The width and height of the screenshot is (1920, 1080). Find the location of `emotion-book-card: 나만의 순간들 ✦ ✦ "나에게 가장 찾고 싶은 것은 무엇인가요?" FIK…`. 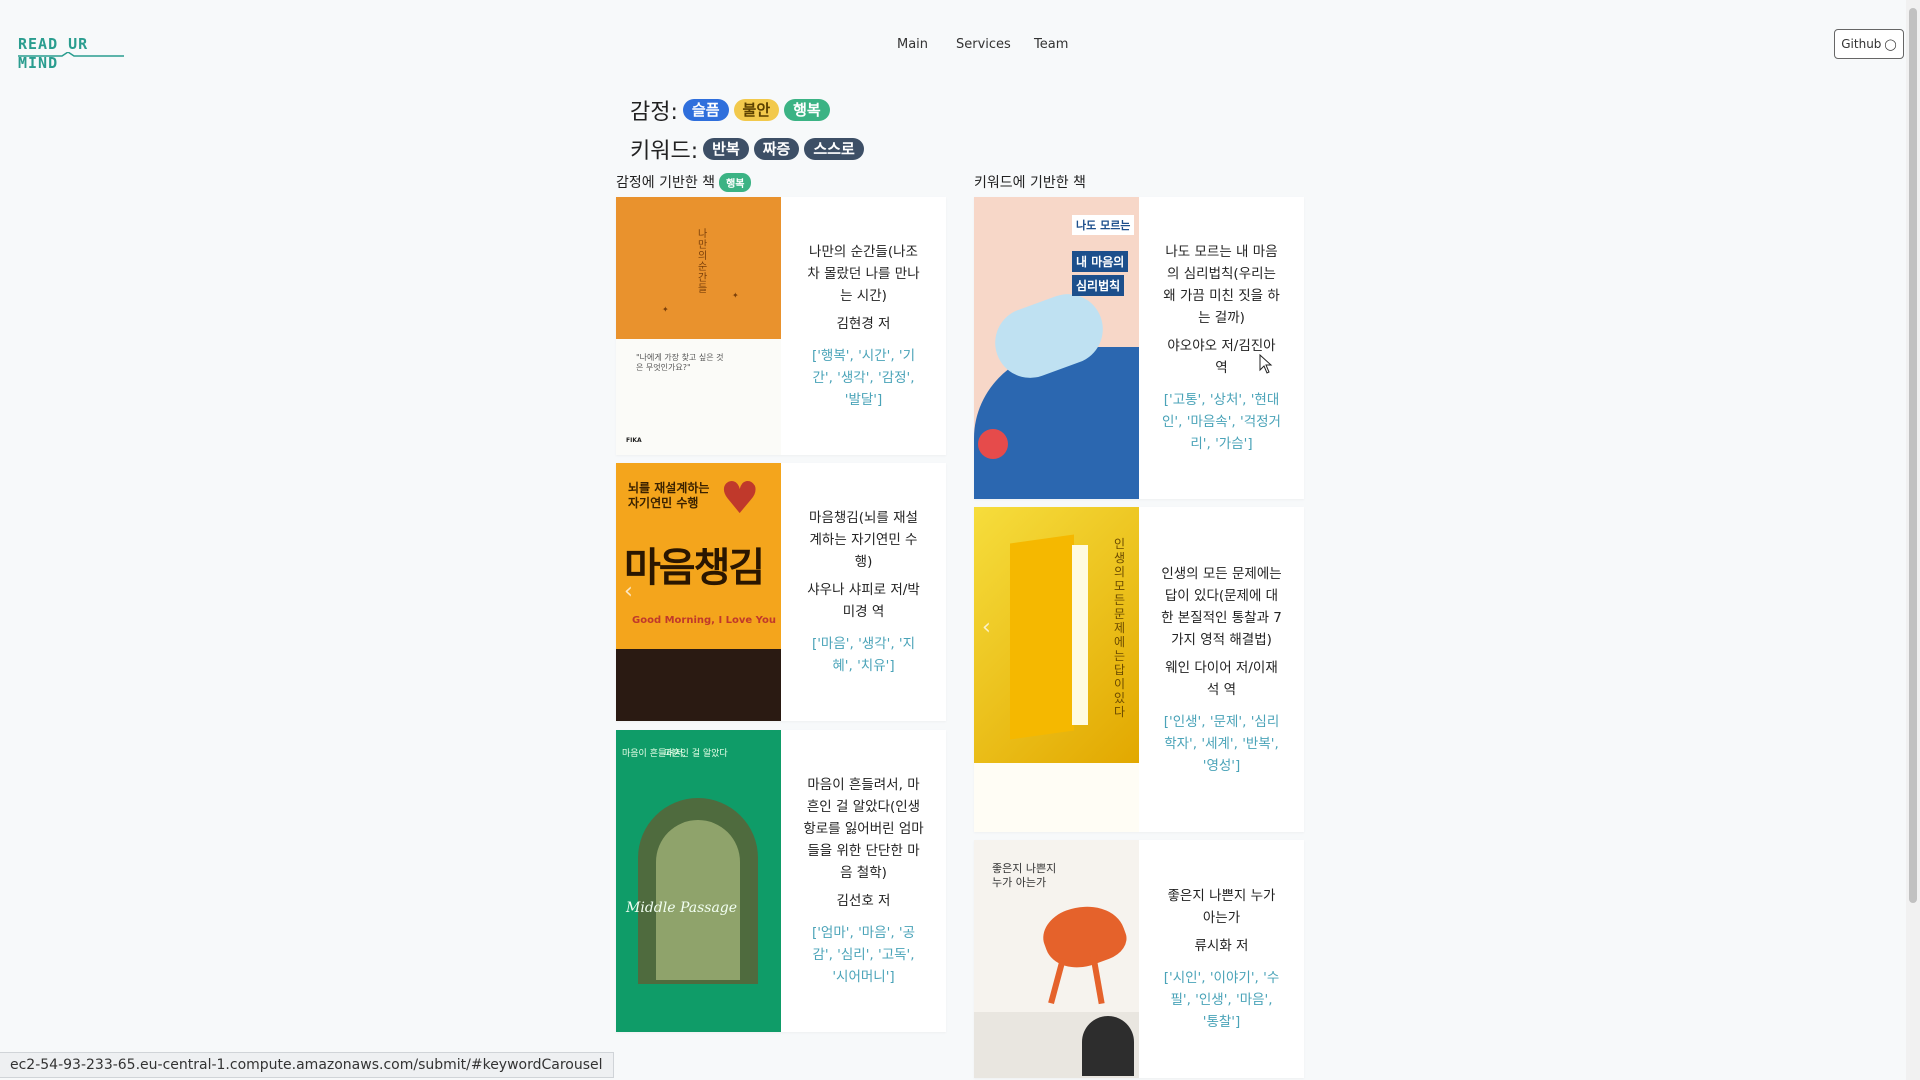

emotion-book-card: 나만의 순간들 ✦ ✦ "나에게 가장 찾고 싶은 것은 무엇인가요?" FIK… is located at coordinates (781, 326).